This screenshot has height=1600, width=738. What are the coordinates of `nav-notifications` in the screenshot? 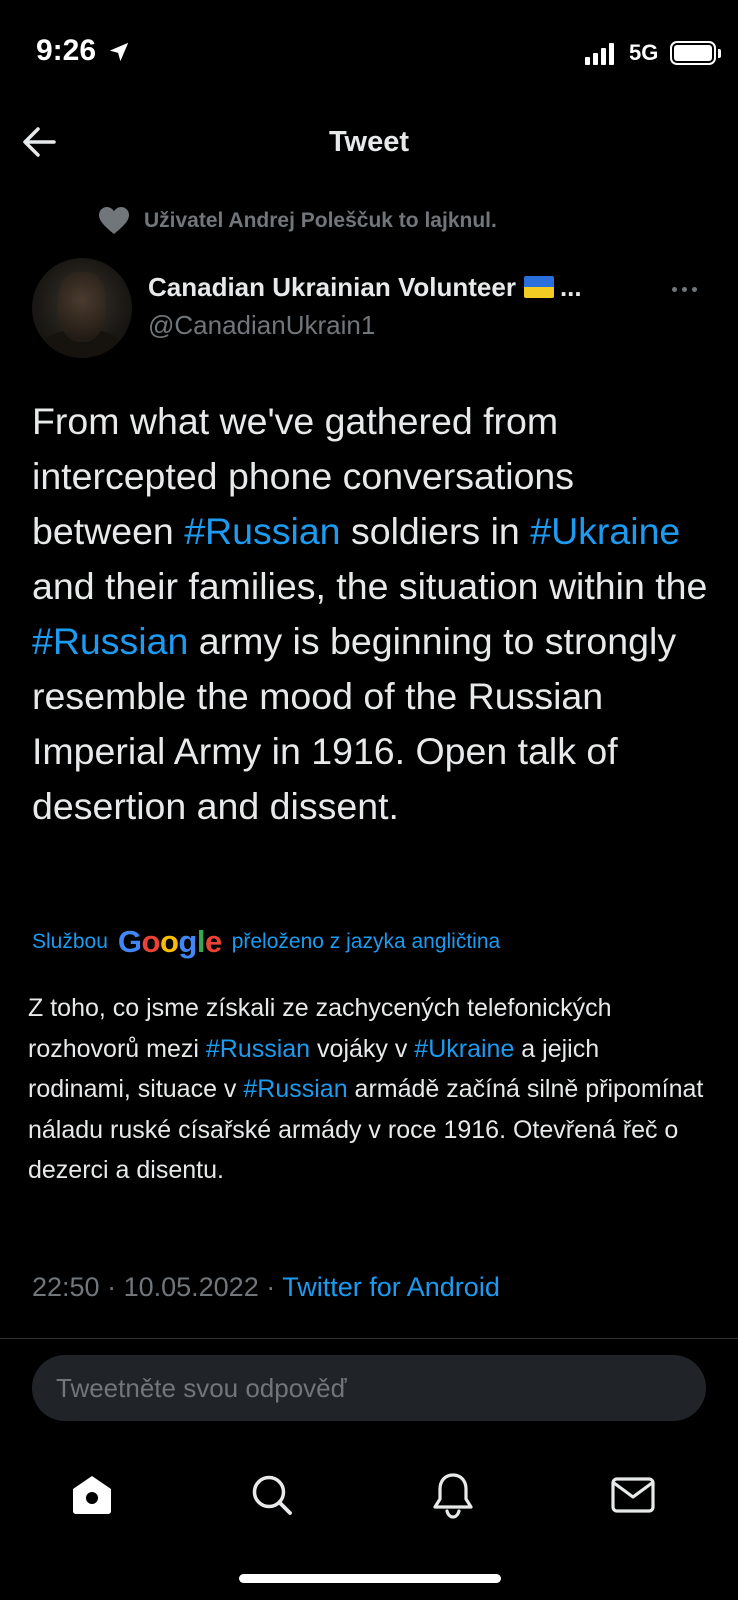 It's located at (453, 1495).